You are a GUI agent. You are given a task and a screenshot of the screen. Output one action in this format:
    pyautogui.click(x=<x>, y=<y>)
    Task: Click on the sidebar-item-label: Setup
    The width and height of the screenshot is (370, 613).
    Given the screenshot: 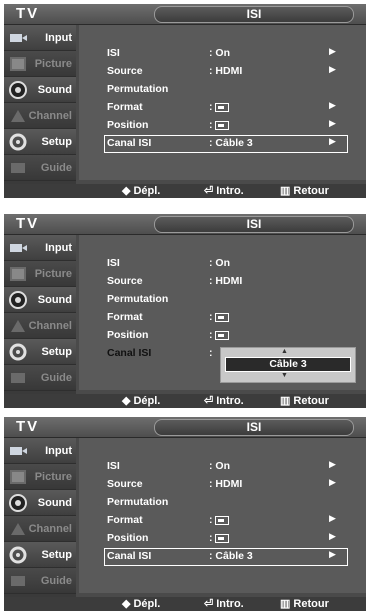 What is the action you would take?
    pyautogui.click(x=56, y=352)
    